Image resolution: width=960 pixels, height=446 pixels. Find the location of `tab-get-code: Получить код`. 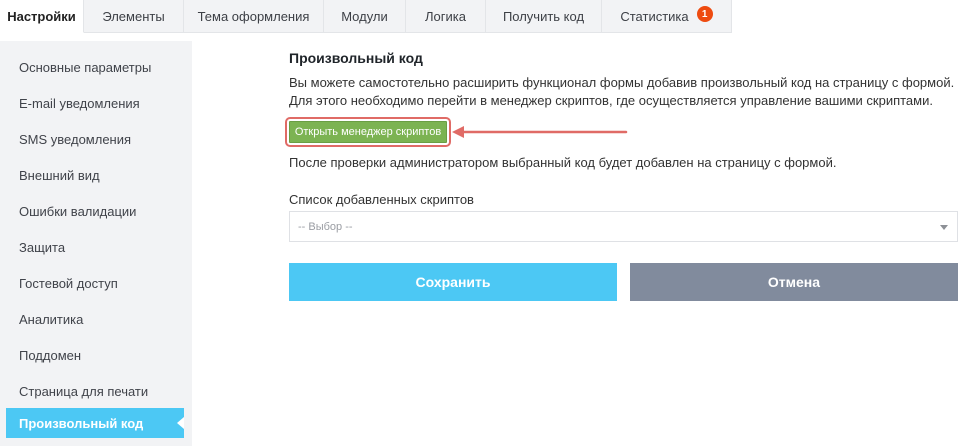

tab-get-code: Получить код is located at coordinates (544, 16).